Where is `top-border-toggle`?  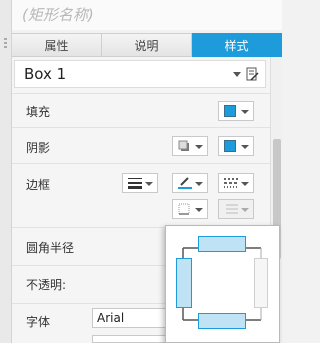 top-border-toggle is located at coordinates (222, 244).